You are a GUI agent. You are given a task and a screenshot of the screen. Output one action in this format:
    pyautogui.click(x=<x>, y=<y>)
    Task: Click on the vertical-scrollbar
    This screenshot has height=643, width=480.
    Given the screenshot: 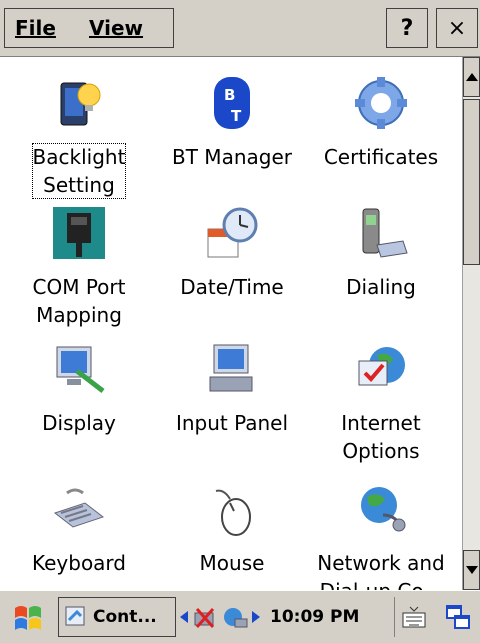 What is the action you would take?
    pyautogui.click(x=471, y=323)
    